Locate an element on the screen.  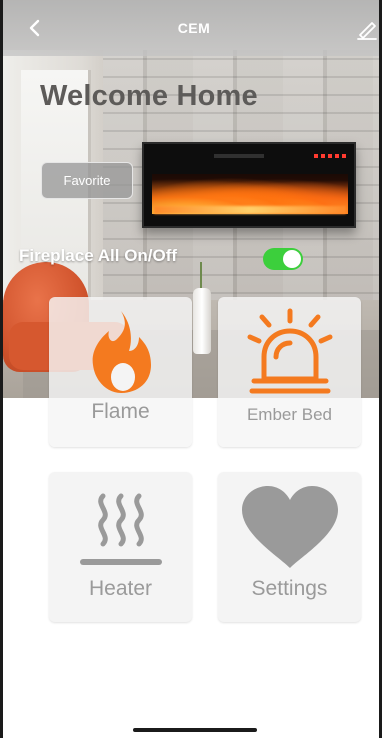
all-on-off-toggle is located at coordinates (283, 259).